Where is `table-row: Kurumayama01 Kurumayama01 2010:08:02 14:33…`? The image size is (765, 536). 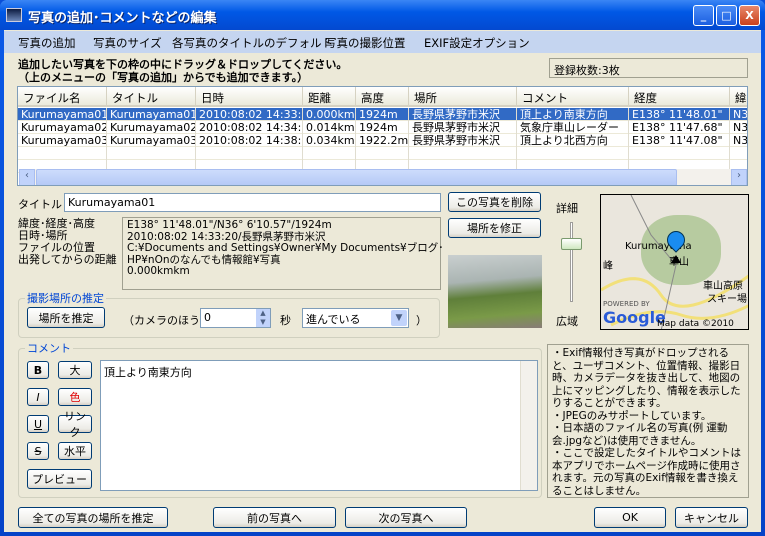
table-row: Kurumayama01 Kurumayama01 2010:08:02 14:33… is located at coordinates (382, 114).